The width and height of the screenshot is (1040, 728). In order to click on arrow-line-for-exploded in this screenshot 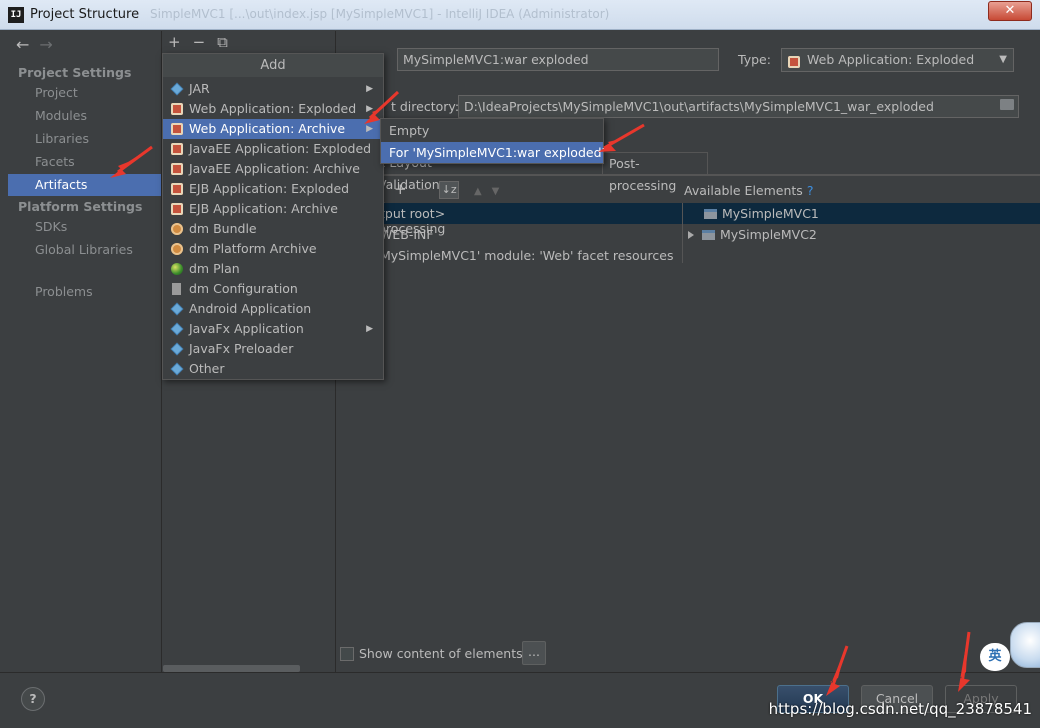, I will do `click(624, 136)`.